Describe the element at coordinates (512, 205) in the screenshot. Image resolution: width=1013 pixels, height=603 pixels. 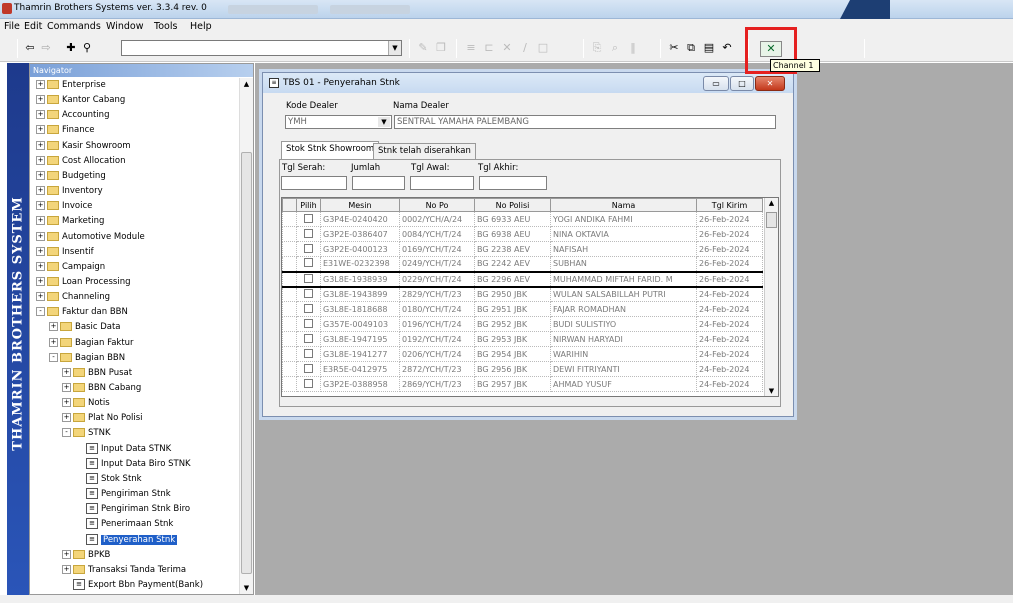
I see `column-header: No Polisi` at that location.